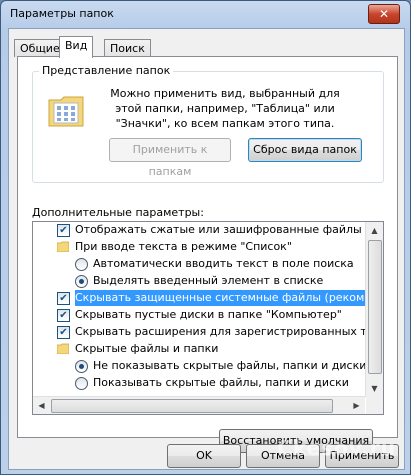  I want to click on tab-general-label: Общие, so click(40, 48).